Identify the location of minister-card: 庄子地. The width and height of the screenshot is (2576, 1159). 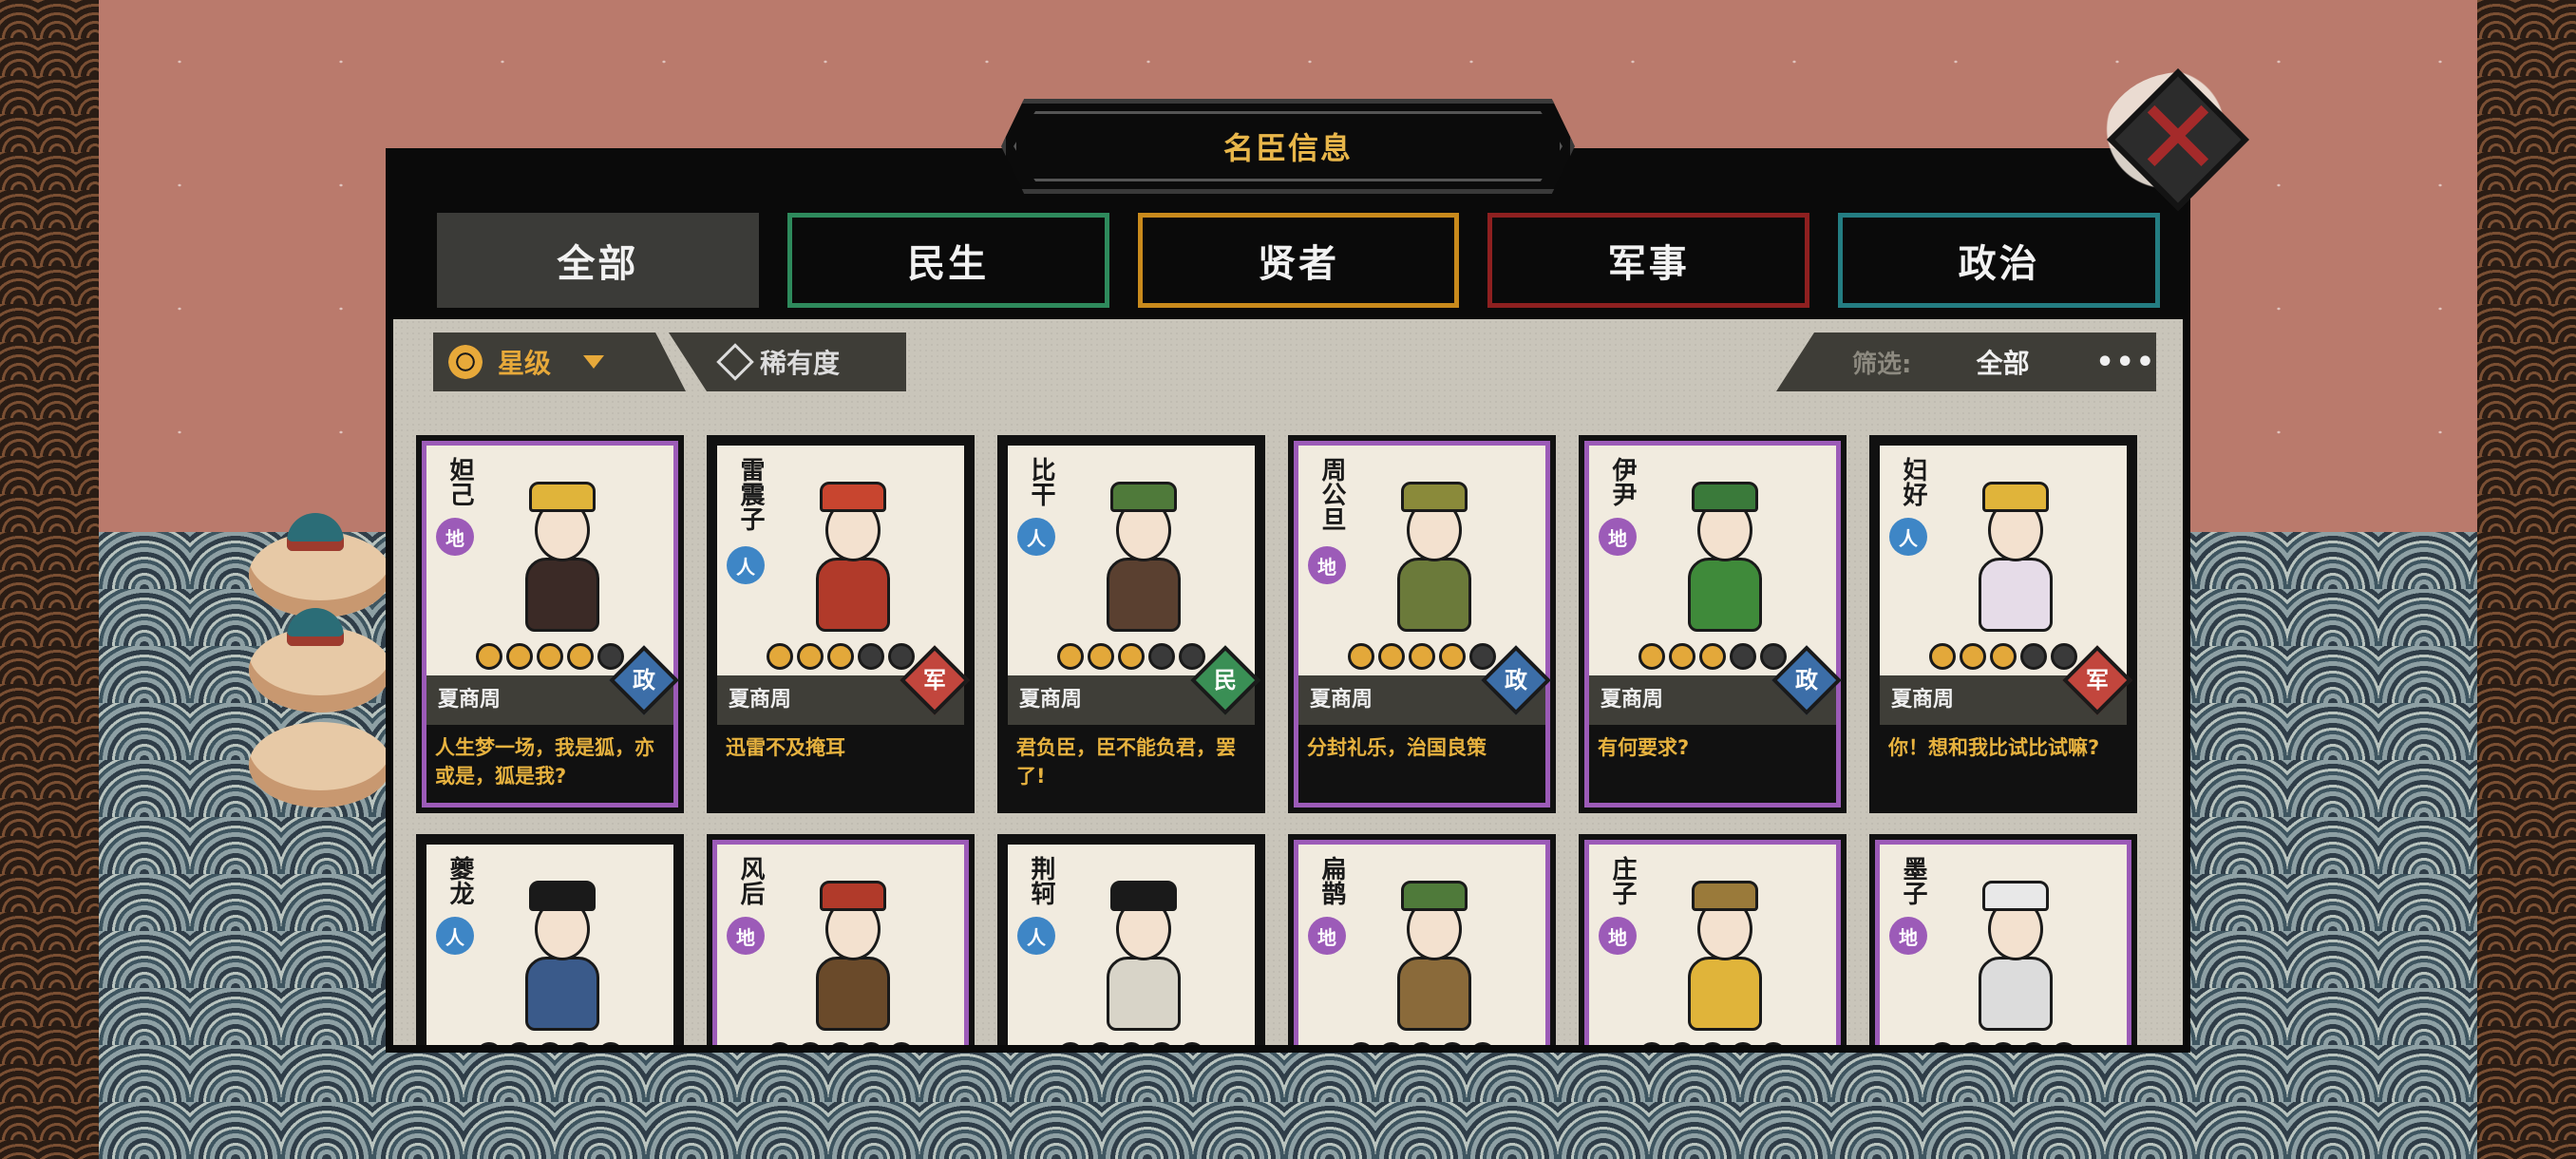
(1713, 939).